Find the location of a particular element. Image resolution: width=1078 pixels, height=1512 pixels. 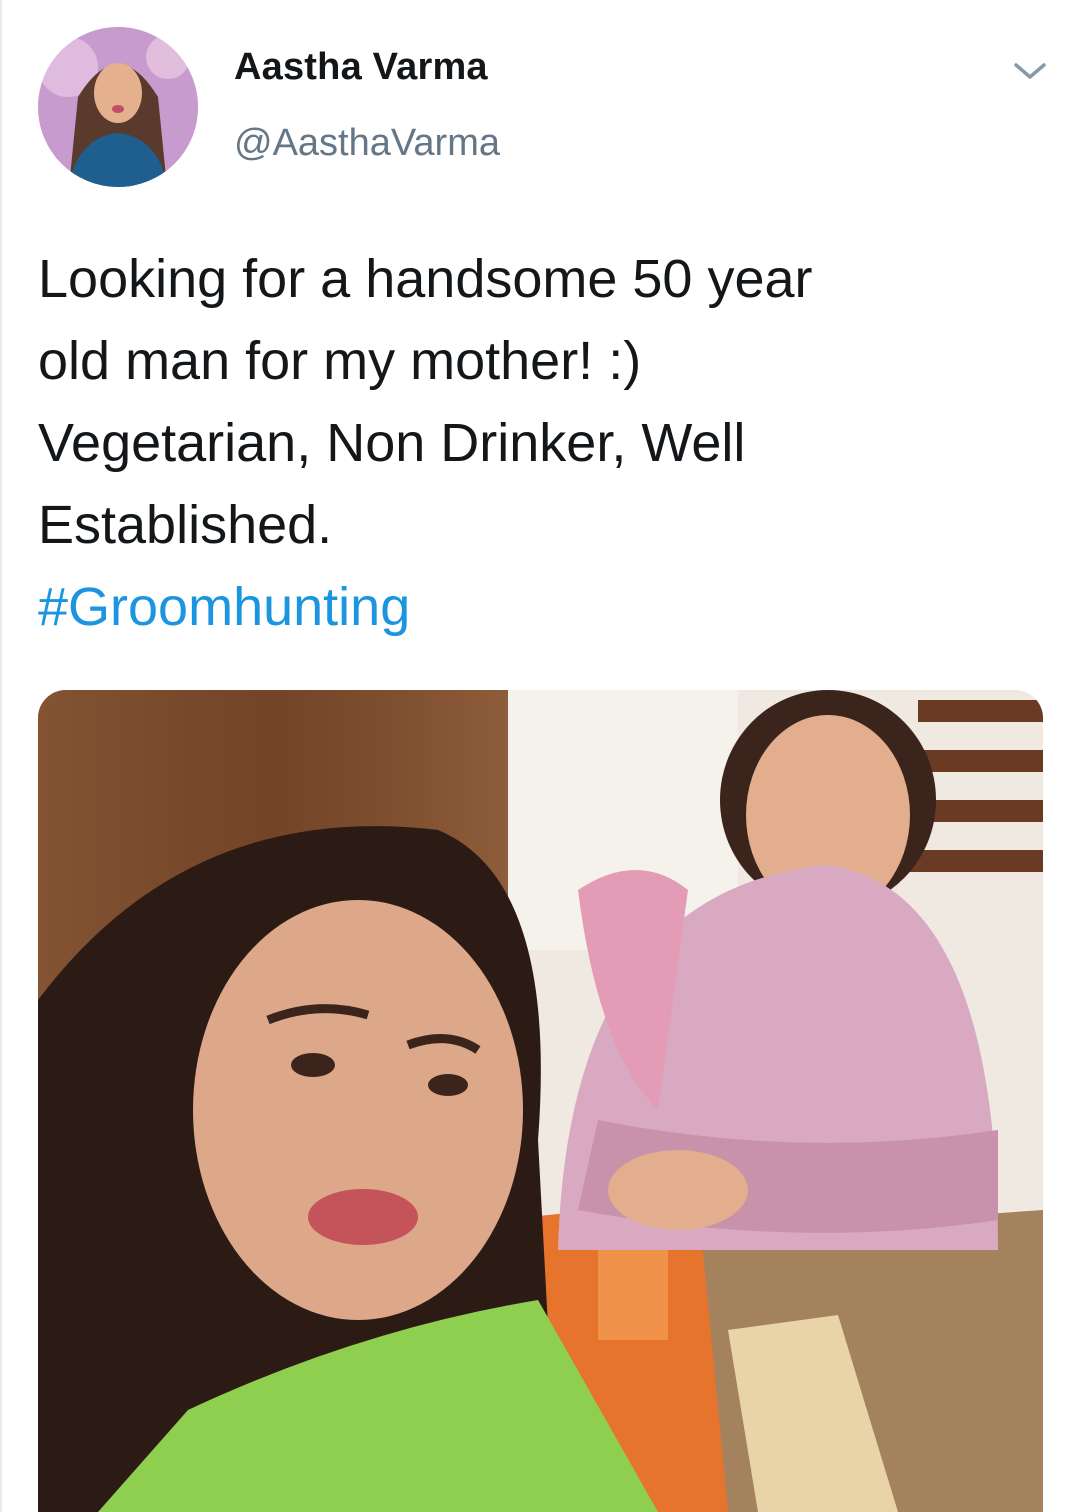

tweet-text-line: Looking for a handsome 50 year is located at coordinates (425, 279).